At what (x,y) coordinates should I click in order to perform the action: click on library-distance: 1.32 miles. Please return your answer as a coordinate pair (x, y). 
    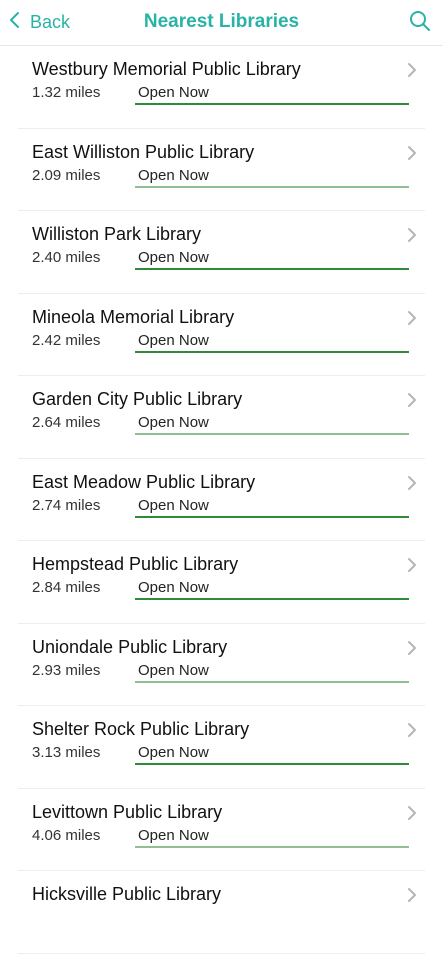
    Looking at the image, I should click on (66, 92).